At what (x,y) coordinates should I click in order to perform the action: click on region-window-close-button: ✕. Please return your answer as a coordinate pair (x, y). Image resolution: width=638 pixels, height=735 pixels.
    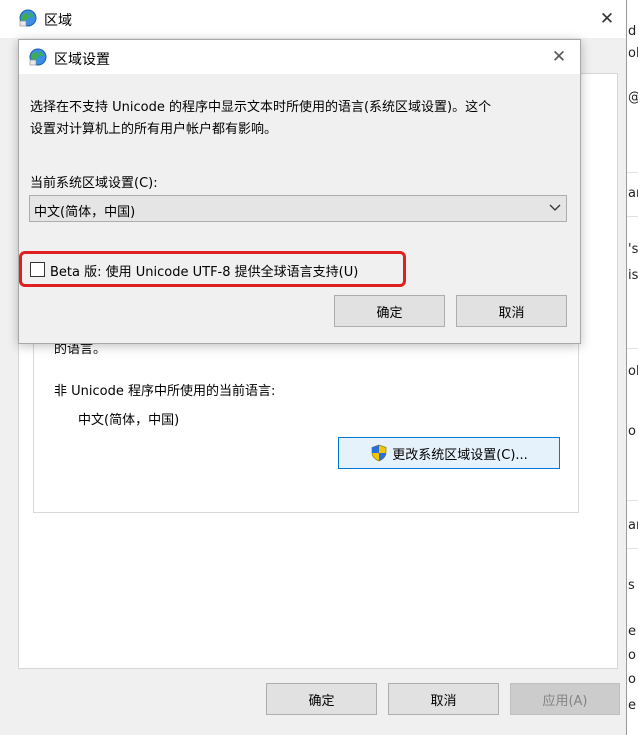
    Looking at the image, I should click on (607, 19).